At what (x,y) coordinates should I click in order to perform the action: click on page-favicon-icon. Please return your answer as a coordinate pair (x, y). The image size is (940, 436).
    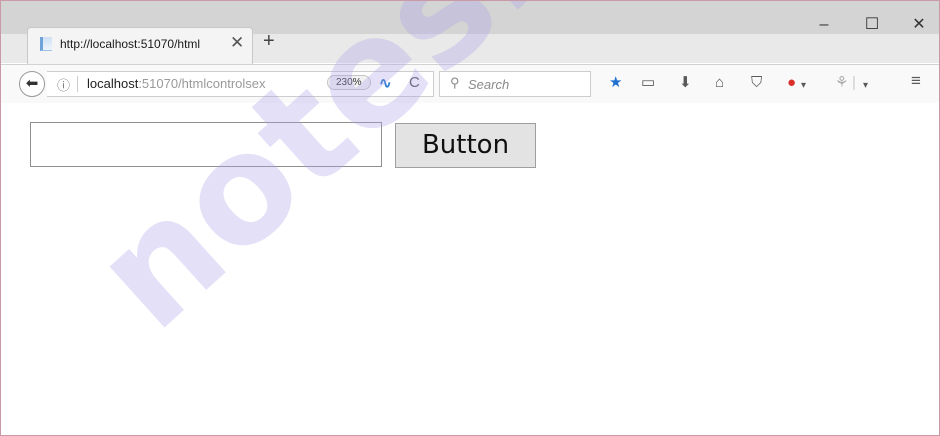
    Looking at the image, I should click on (46, 44).